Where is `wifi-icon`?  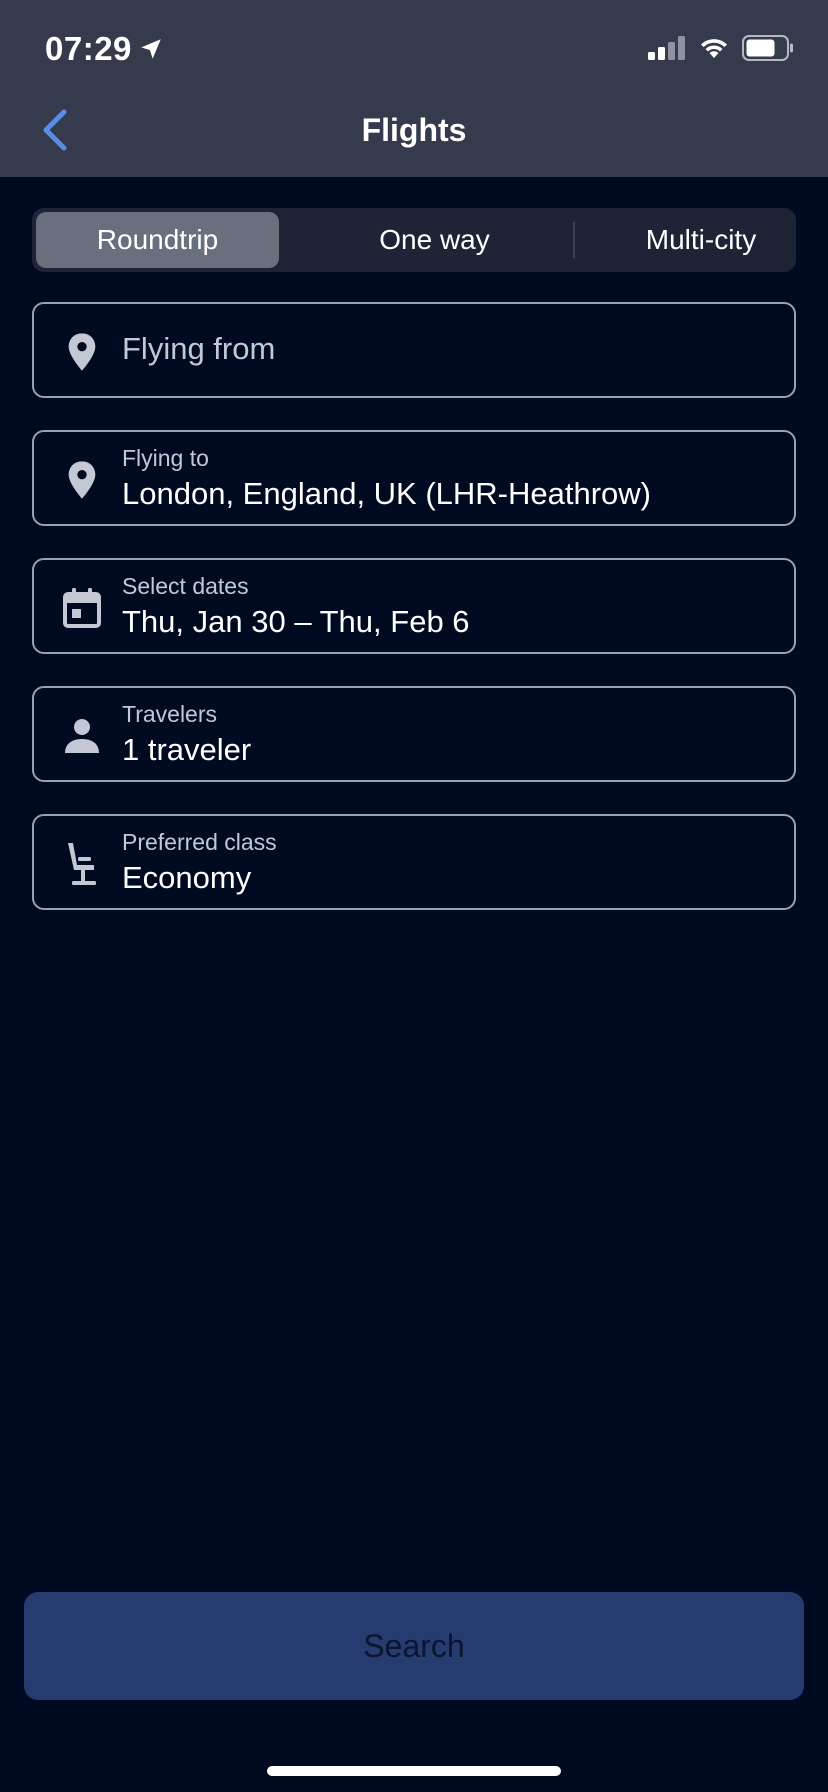 wifi-icon is located at coordinates (714, 48).